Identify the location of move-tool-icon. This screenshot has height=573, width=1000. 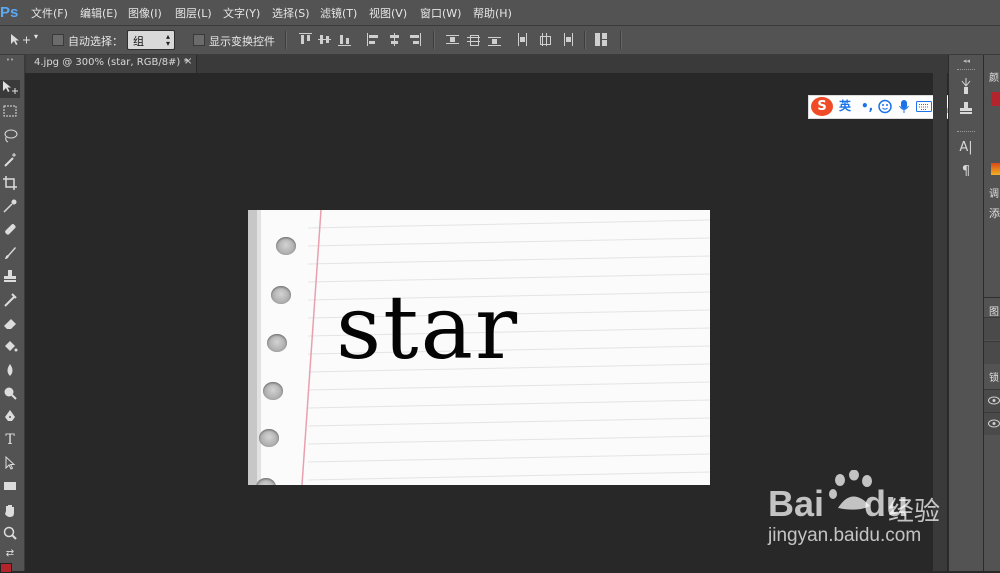
(10, 89).